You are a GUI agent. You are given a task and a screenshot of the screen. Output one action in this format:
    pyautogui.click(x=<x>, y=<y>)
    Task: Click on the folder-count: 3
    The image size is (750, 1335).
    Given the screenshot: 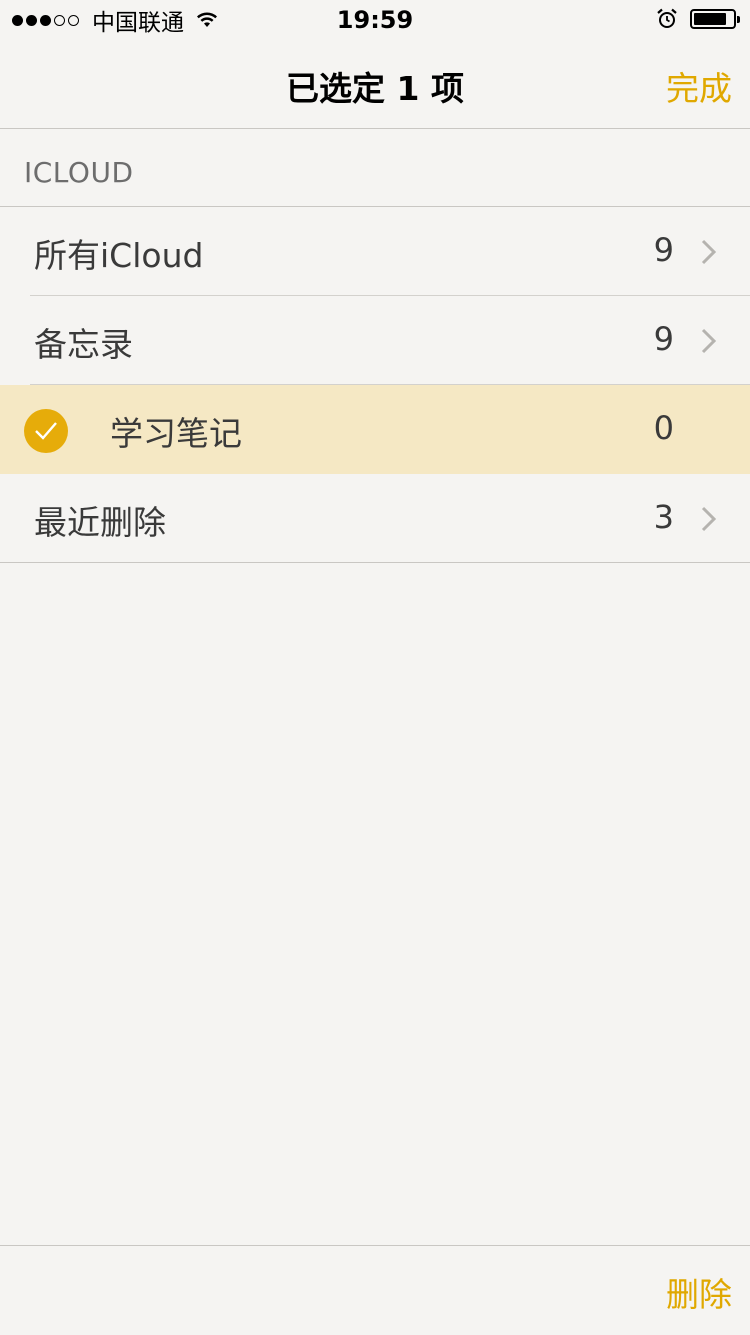 What is the action you would take?
    pyautogui.click(x=663, y=517)
    